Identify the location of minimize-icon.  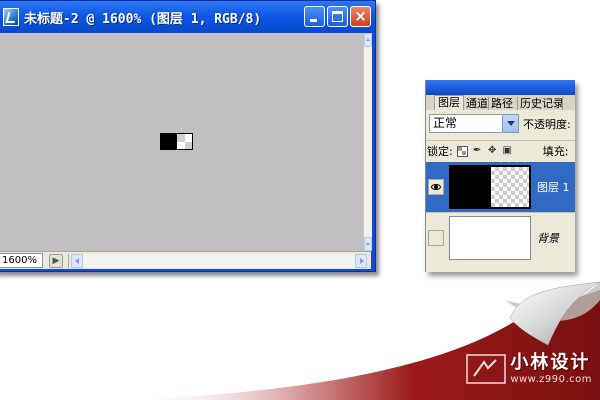
(313, 20).